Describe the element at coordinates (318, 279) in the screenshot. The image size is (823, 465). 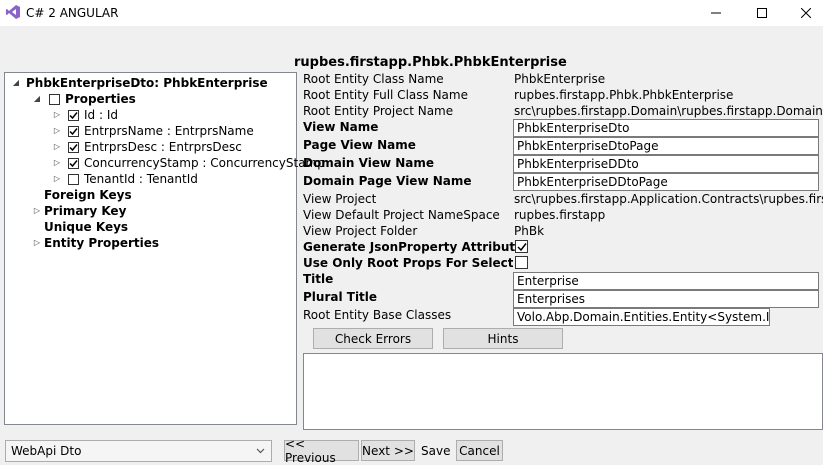
I see `title-label: Title` at that location.